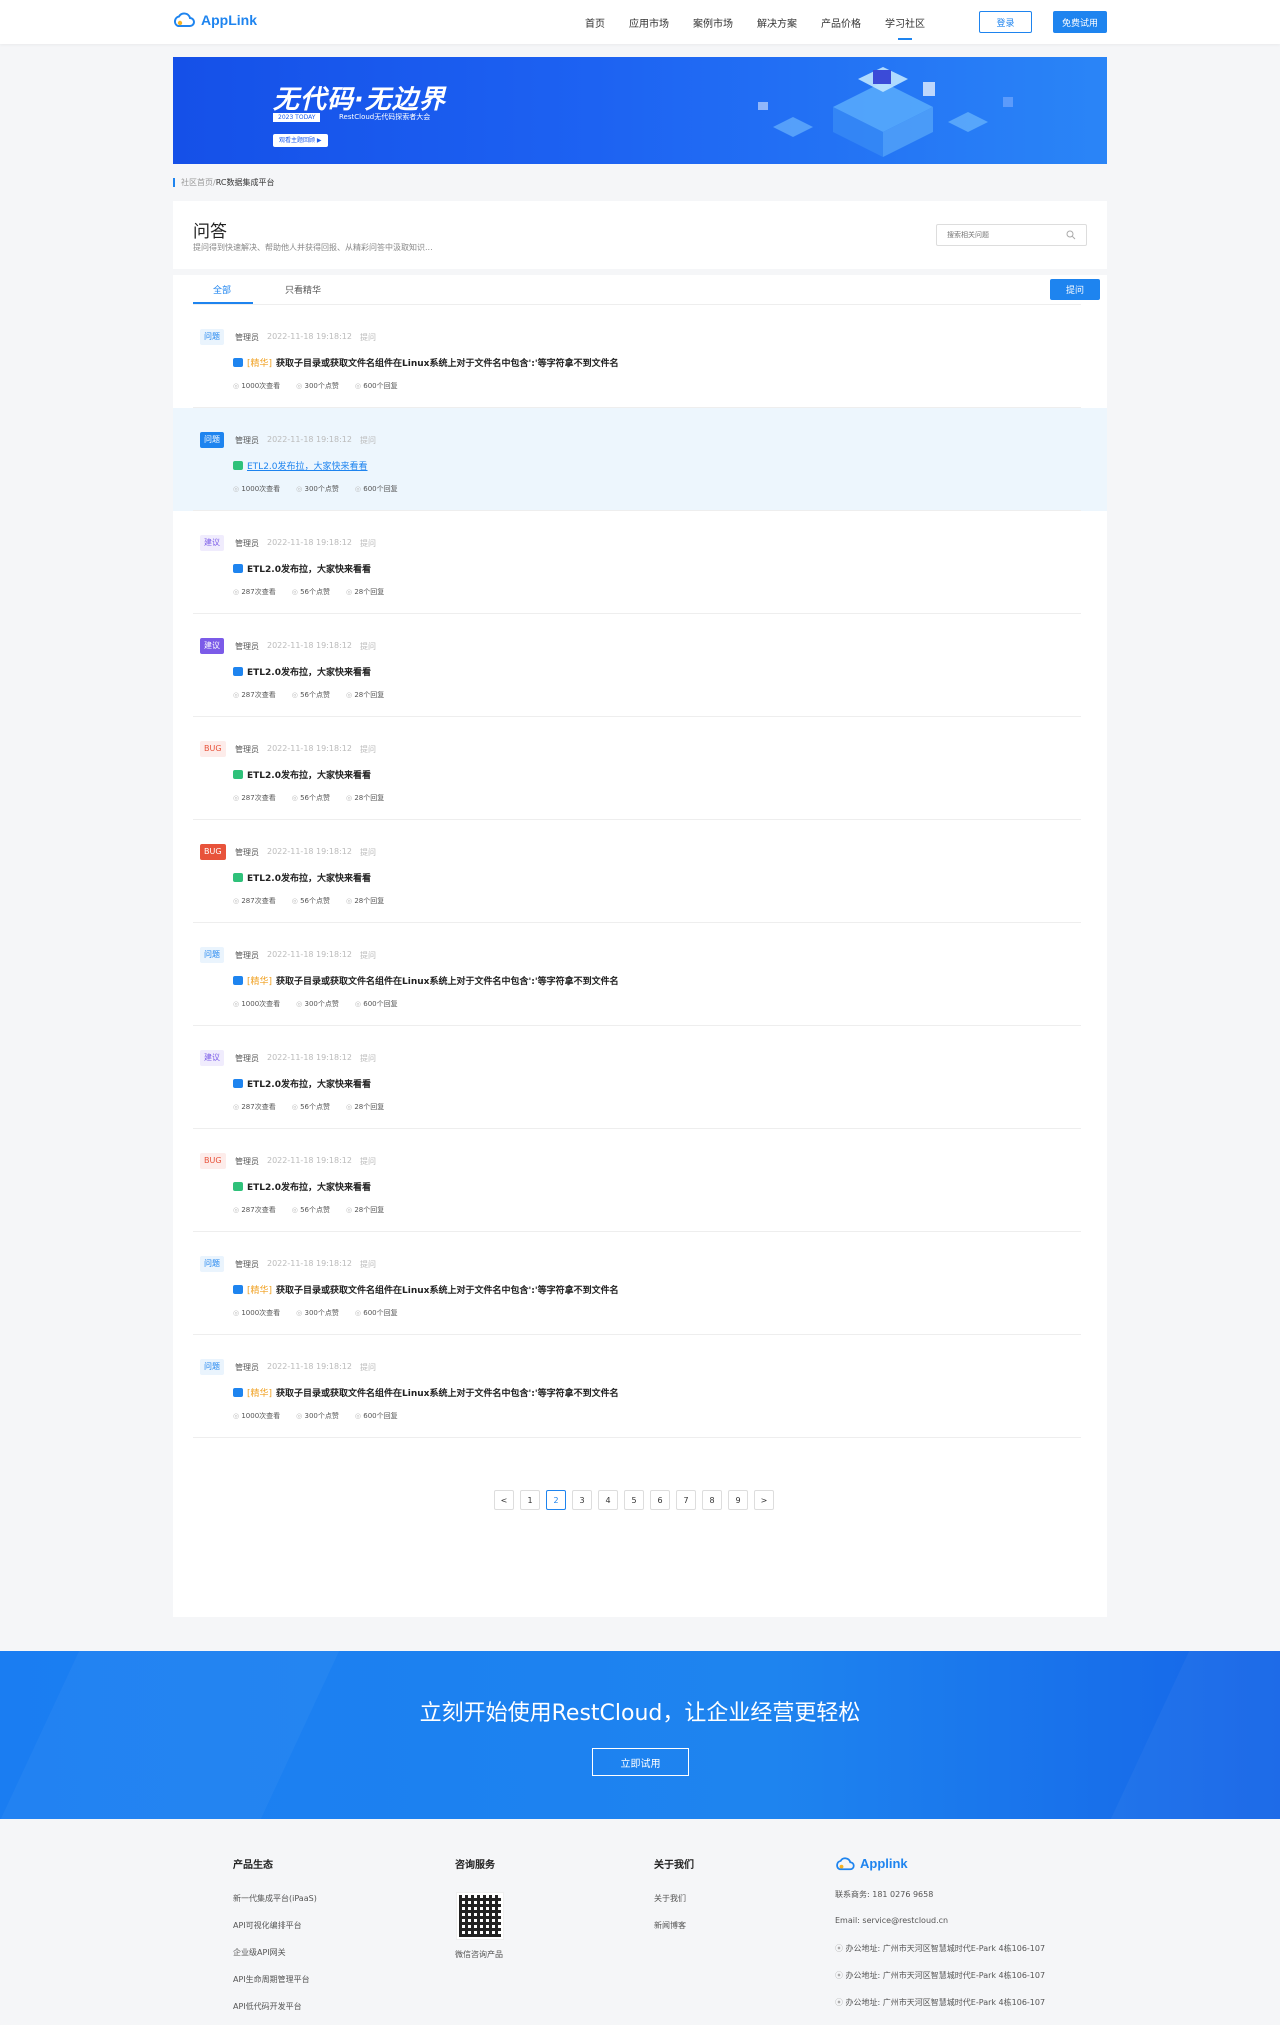 This screenshot has height=2025, width=1280. Describe the element at coordinates (359, 100) in the screenshot. I see `banner-title: 无代码·无边界` at that location.